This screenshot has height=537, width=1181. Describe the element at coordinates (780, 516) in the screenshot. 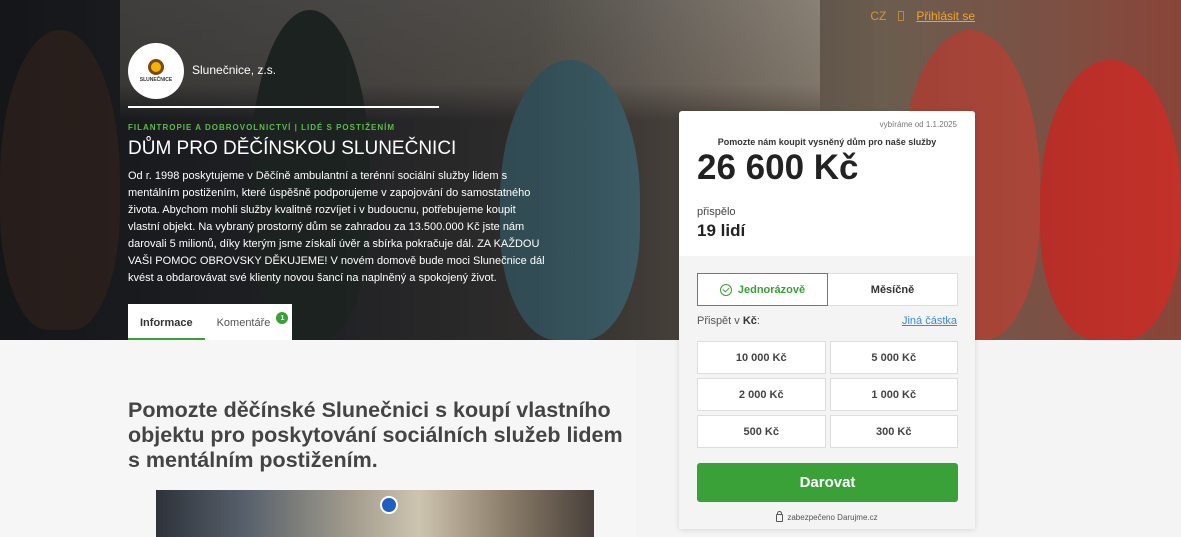

I see `lock-icon` at that location.